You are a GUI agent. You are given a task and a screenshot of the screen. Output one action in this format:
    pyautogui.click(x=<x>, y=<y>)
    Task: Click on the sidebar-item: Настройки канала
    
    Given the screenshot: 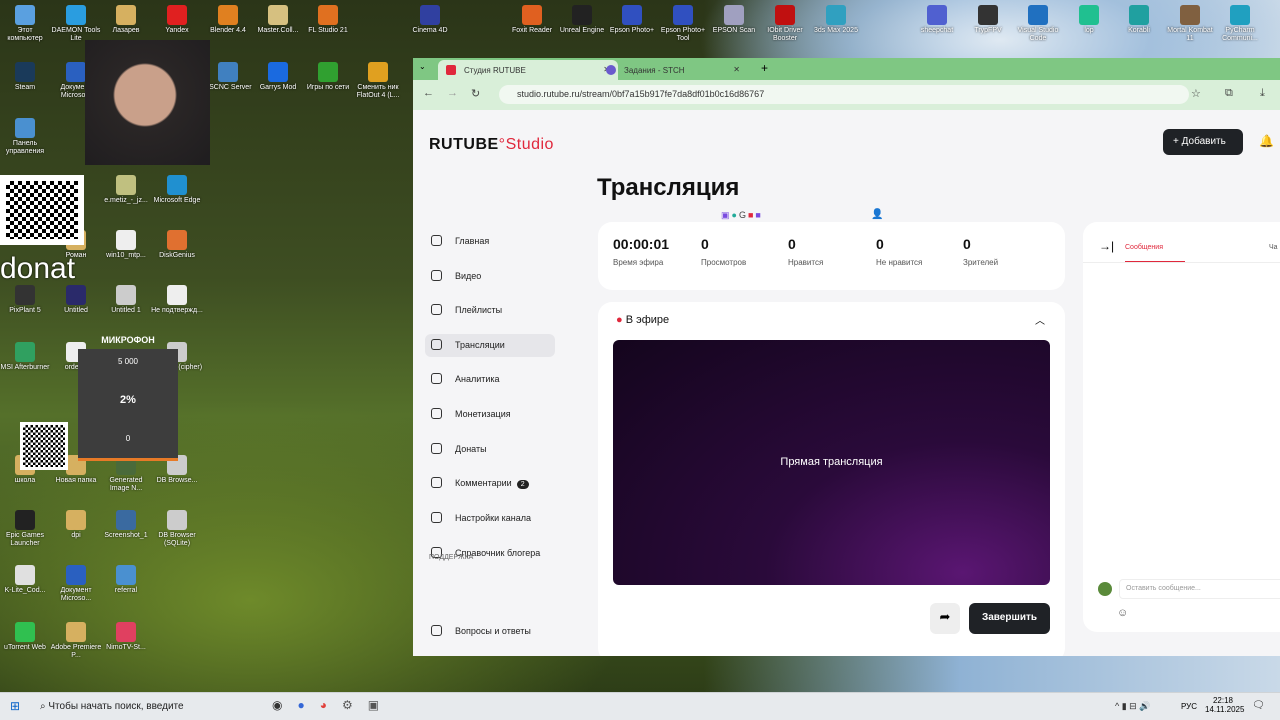 What is the action you would take?
    pyautogui.click(x=490, y=518)
    